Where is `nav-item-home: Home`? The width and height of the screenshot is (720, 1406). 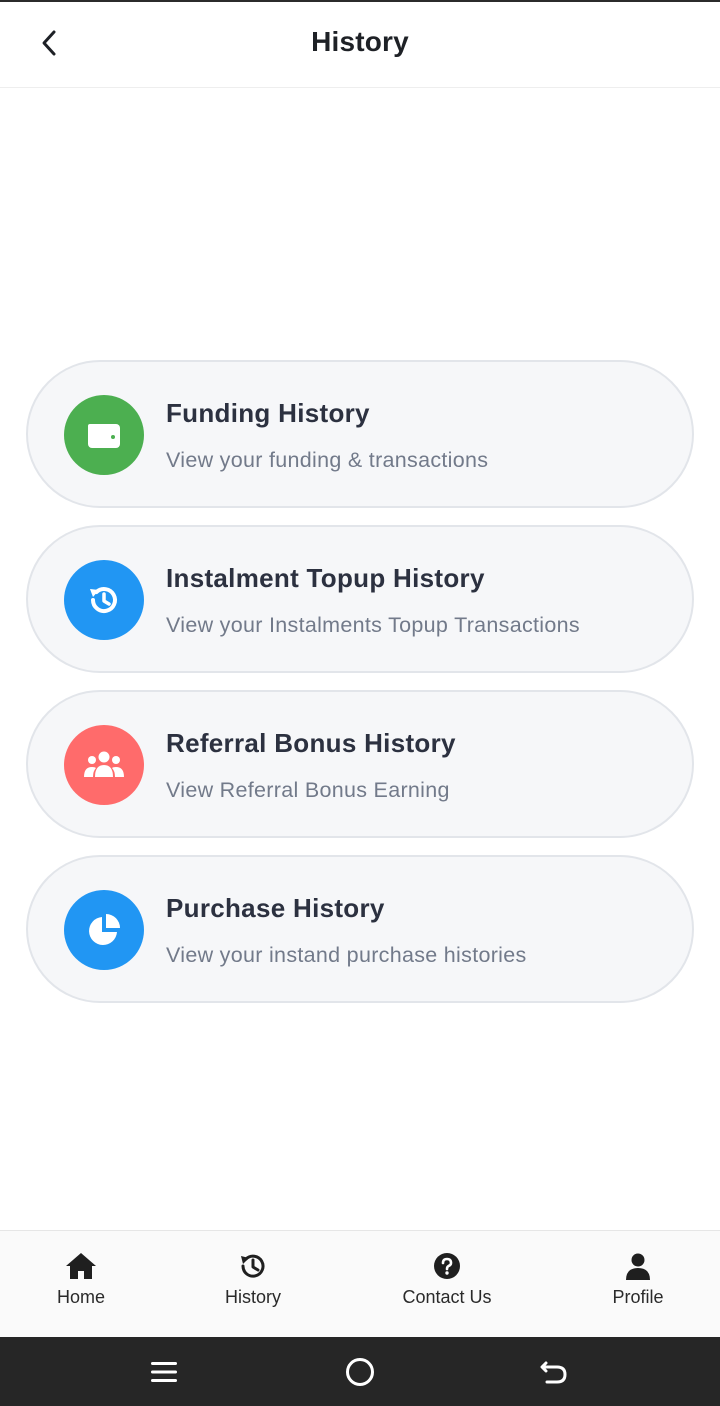
nav-item-home: Home is located at coordinates (81, 1284).